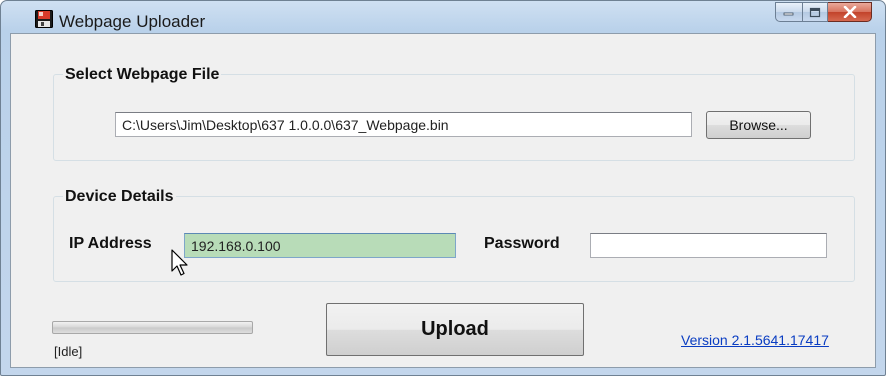  What do you see at coordinates (708, 245) in the screenshot?
I see `password-input` at bounding box center [708, 245].